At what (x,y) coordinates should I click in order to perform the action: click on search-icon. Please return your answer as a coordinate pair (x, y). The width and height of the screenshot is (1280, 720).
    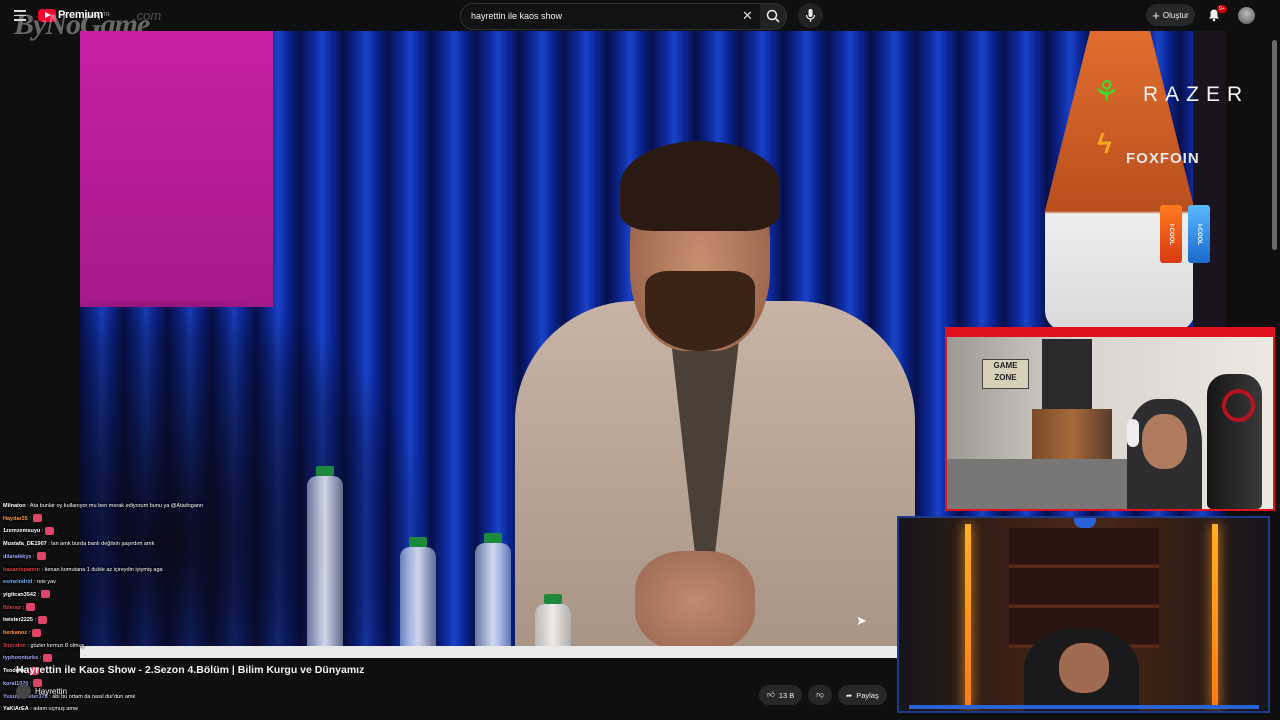
    Looking at the image, I should click on (773, 16).